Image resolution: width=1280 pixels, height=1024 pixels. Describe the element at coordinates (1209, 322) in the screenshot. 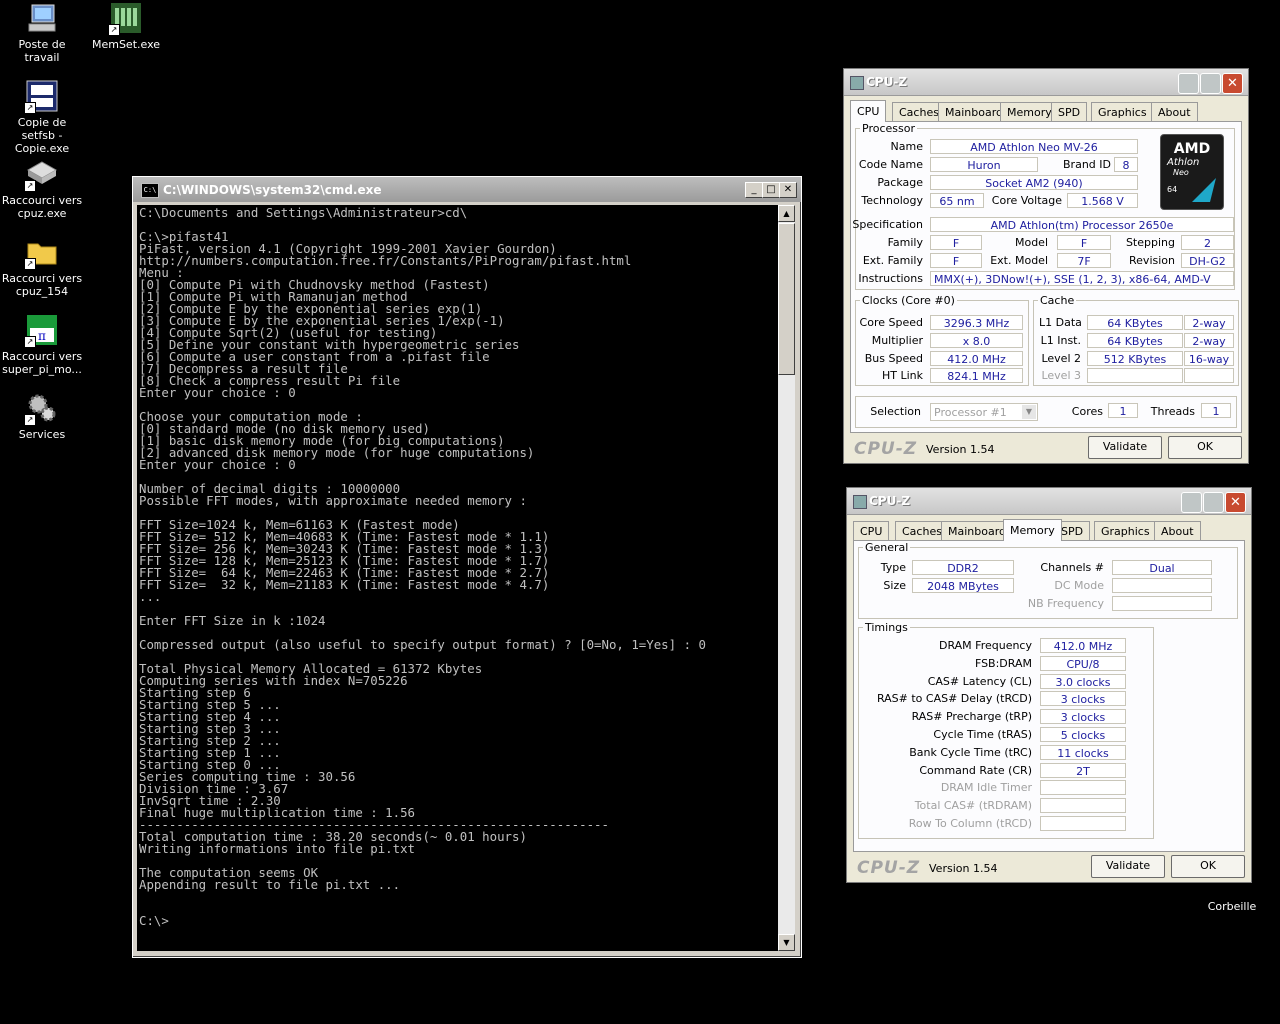

I see `l1data-way: 2-way` at that location.